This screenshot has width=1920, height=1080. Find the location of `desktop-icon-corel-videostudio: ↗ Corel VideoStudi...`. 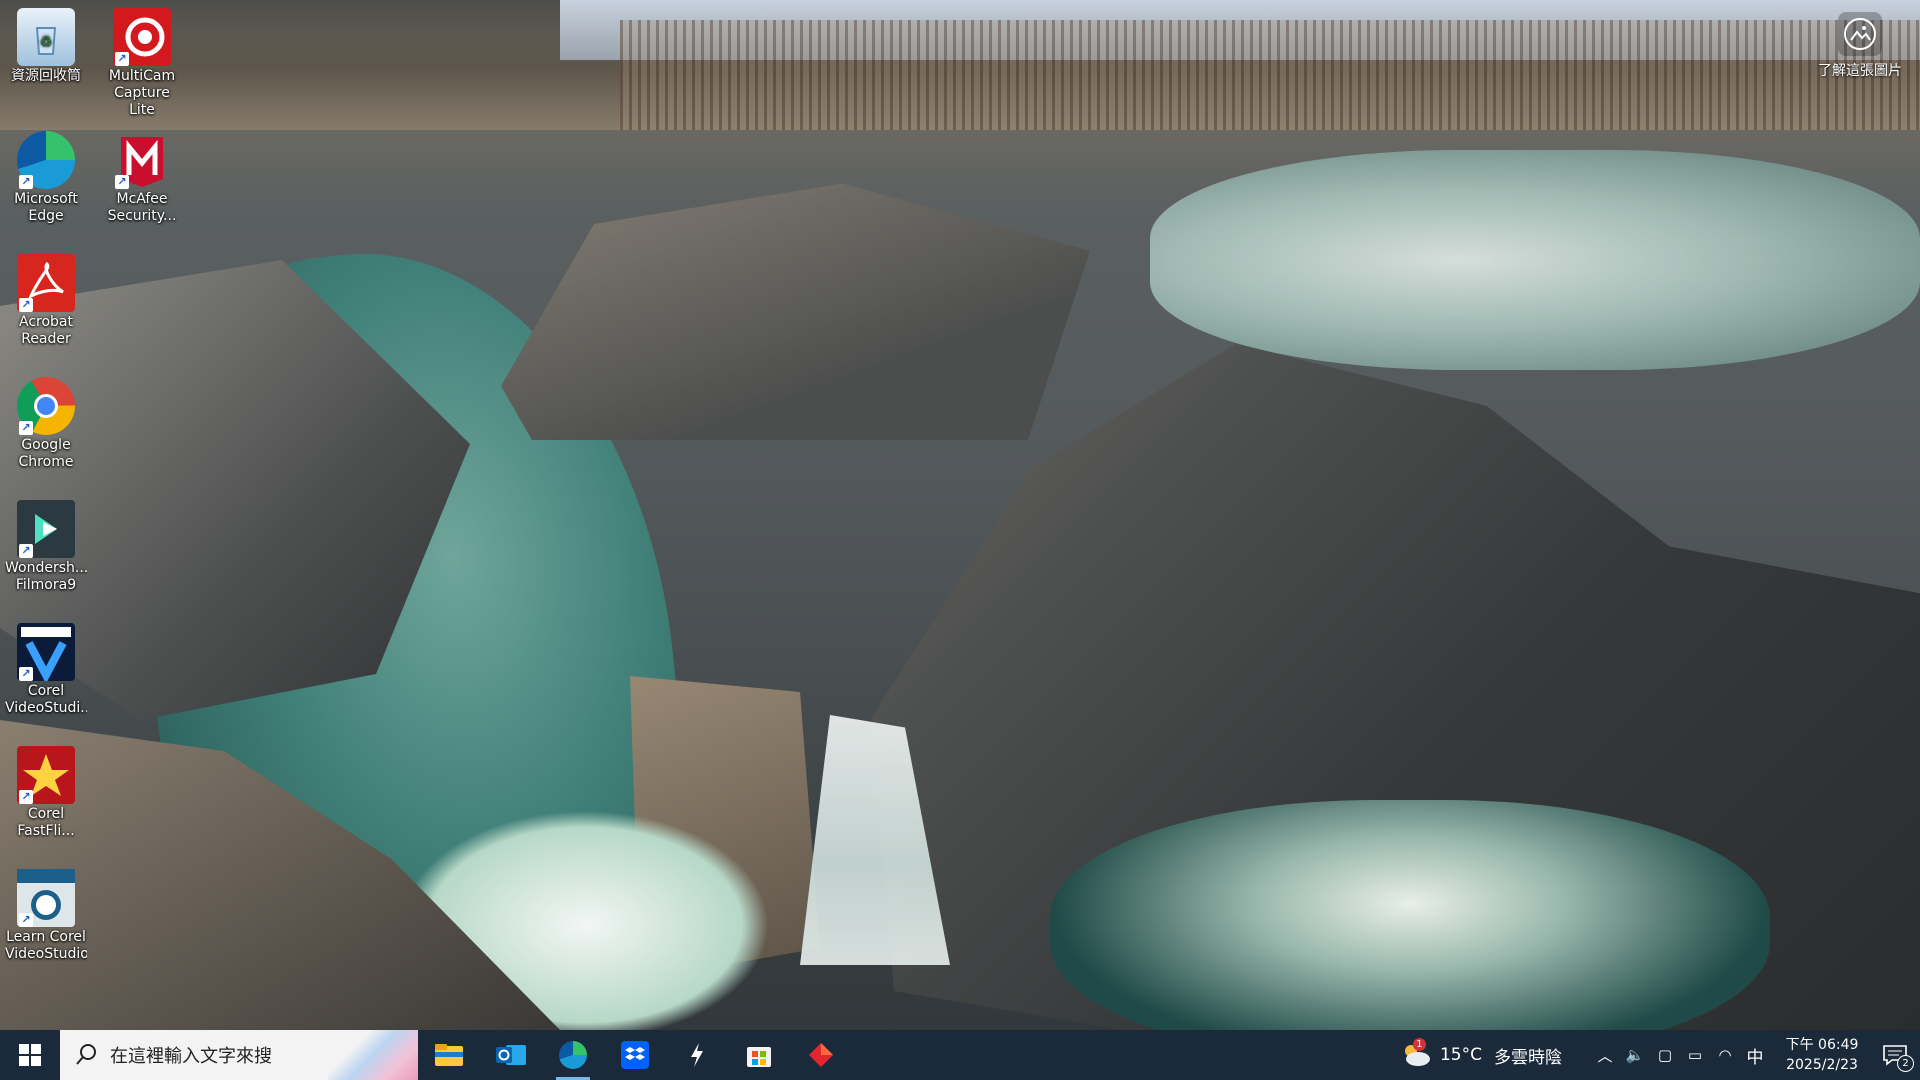

desktop-icon-corel-videostudio: ↗ Corel VideoStudi... is located at coordinates (46, 667).